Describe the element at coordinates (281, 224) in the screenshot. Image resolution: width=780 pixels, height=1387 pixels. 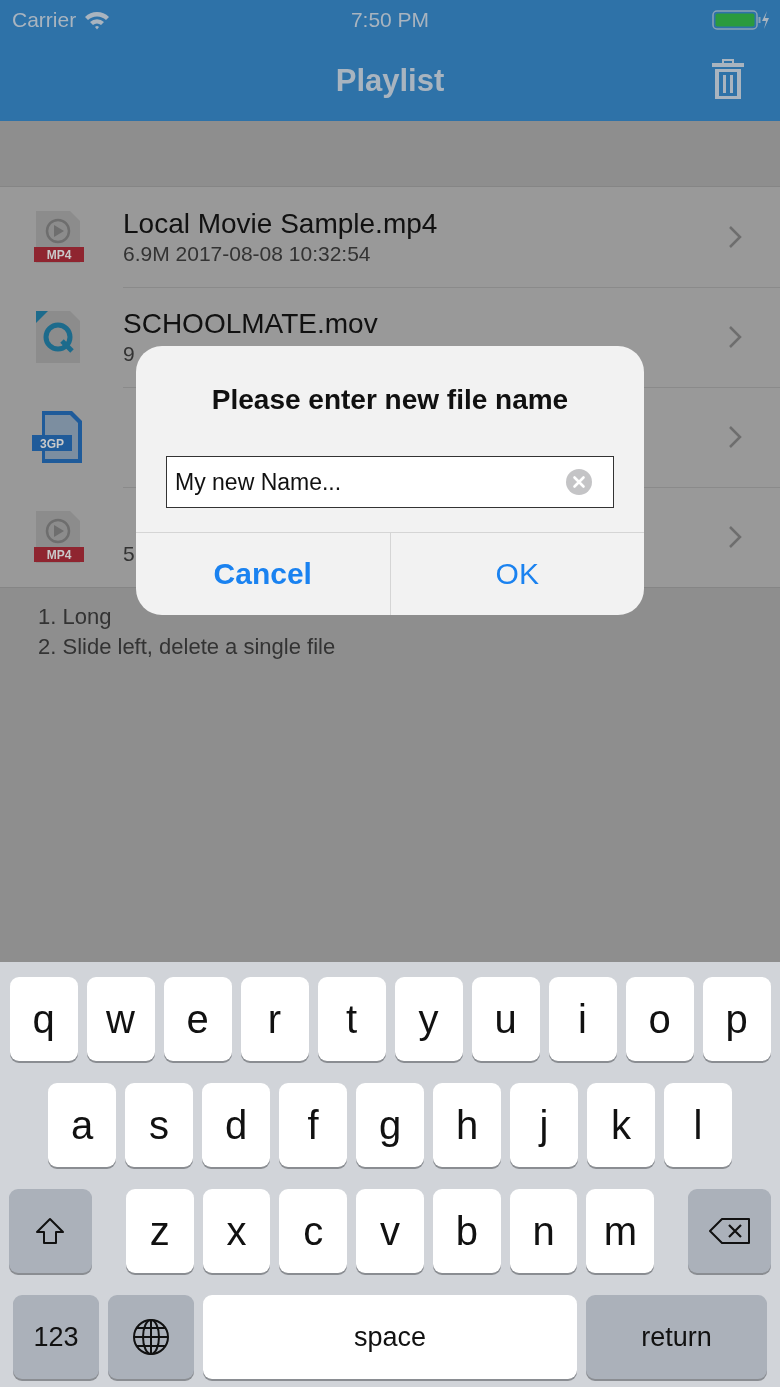
I see `file-name: Local Movie Sample.mp4` at that location.